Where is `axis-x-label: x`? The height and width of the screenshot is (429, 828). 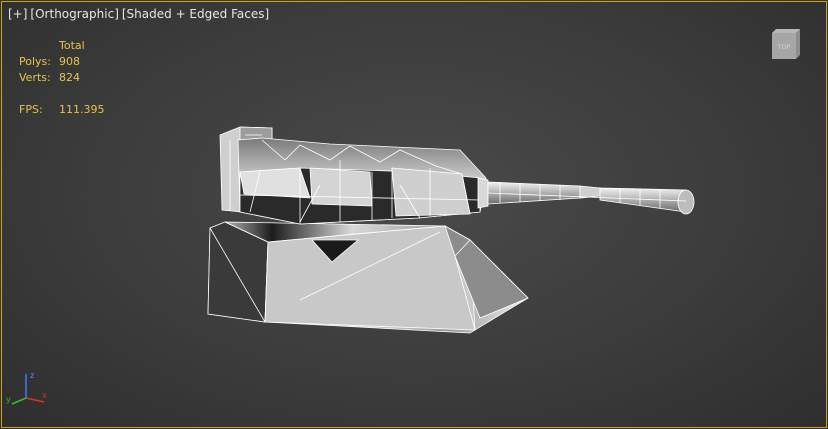 axis-x-label: x is located at coordinates (44, 395).